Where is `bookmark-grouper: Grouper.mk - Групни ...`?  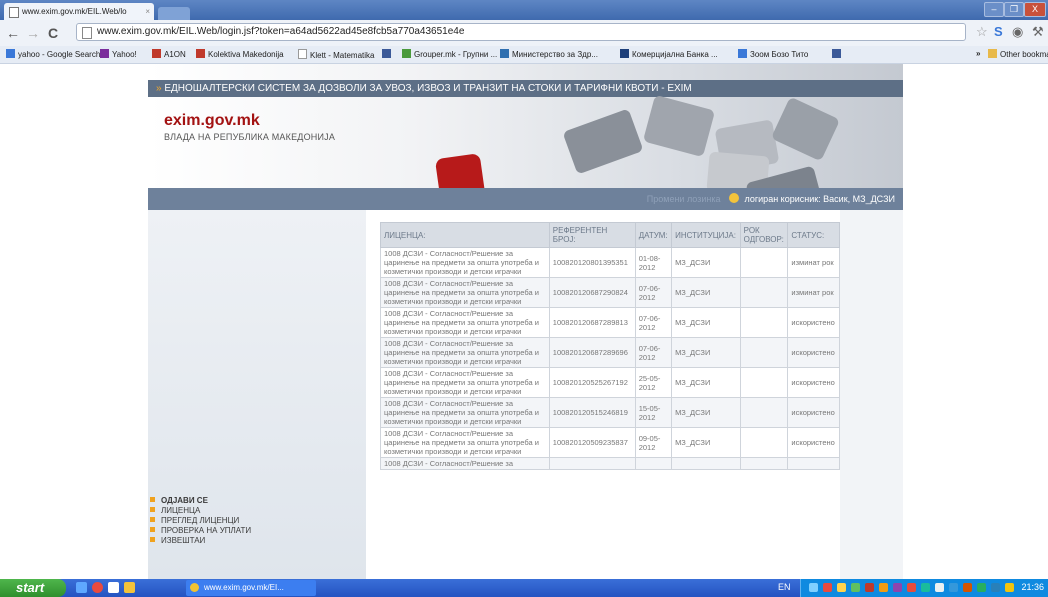 bookmark-grouper: Grouper.mk - Групни ... is located at coordinates (449, 54).